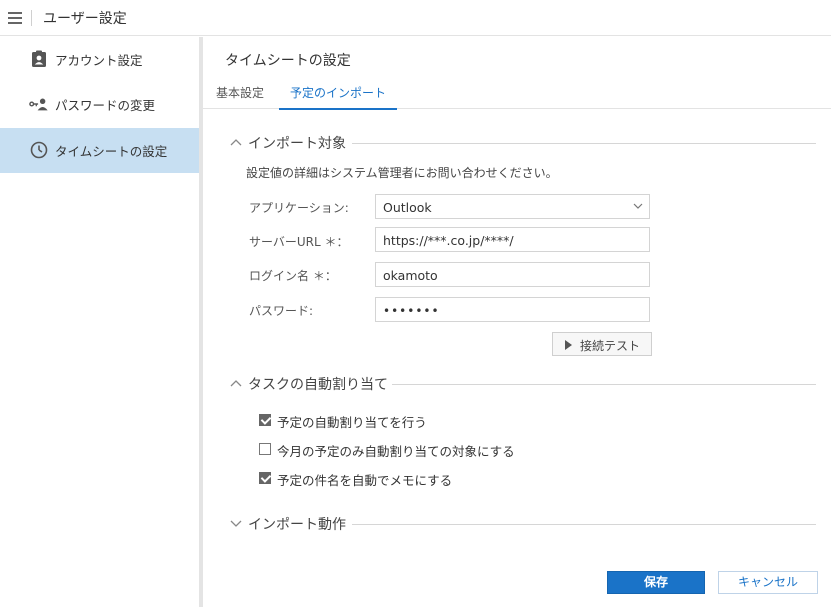  Describe the element at coordinates (31, 18) in the screenshot. I see `divider` at that location.